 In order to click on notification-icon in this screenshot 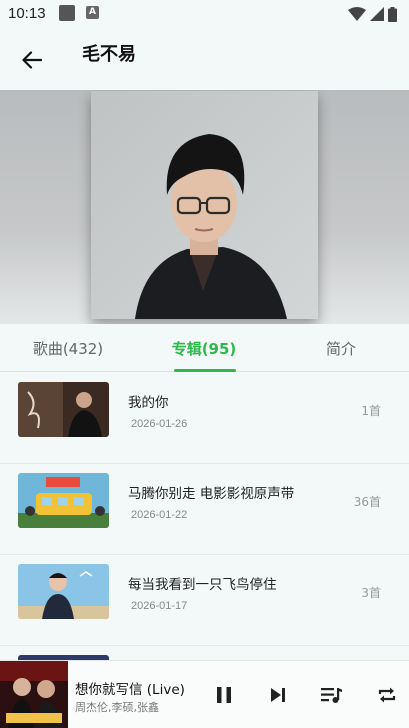, I will do `click(67, 13)`.